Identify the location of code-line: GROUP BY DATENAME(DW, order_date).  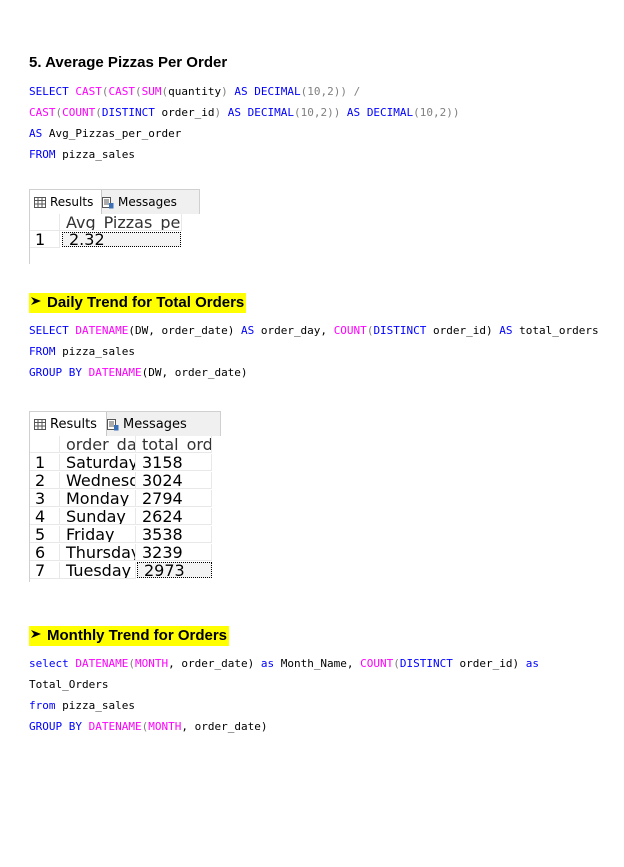
(138, 372).